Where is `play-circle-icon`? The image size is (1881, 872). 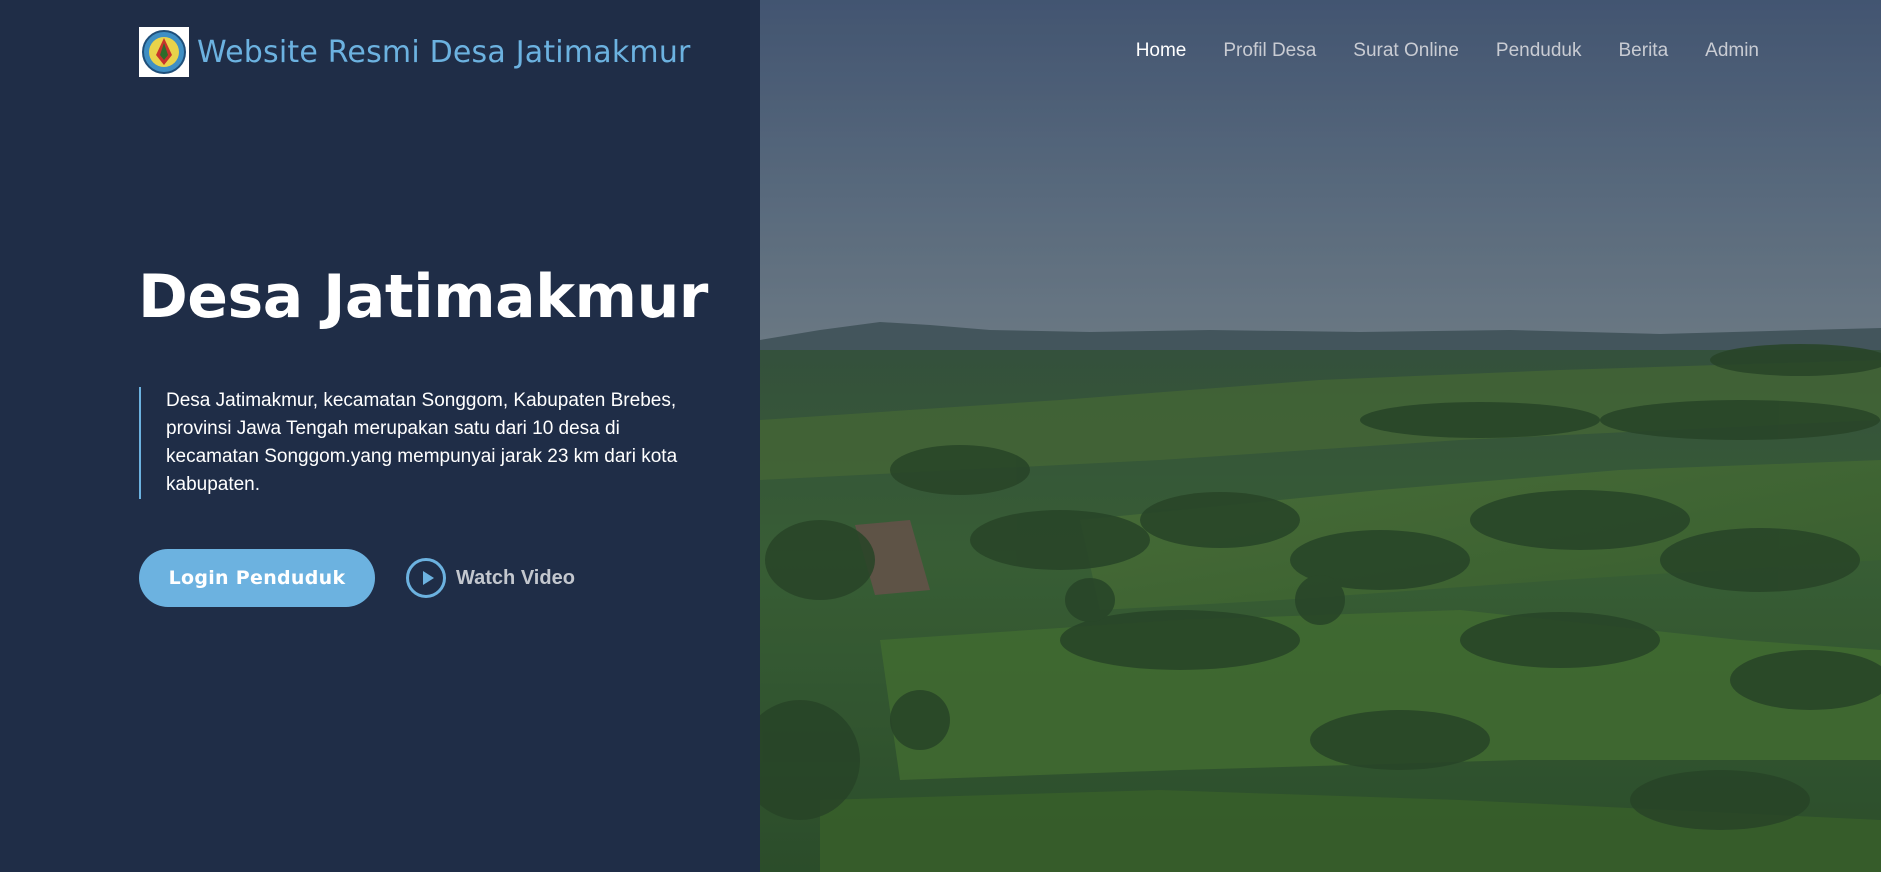
play-circle-icon is located at coordinates (426, 578).